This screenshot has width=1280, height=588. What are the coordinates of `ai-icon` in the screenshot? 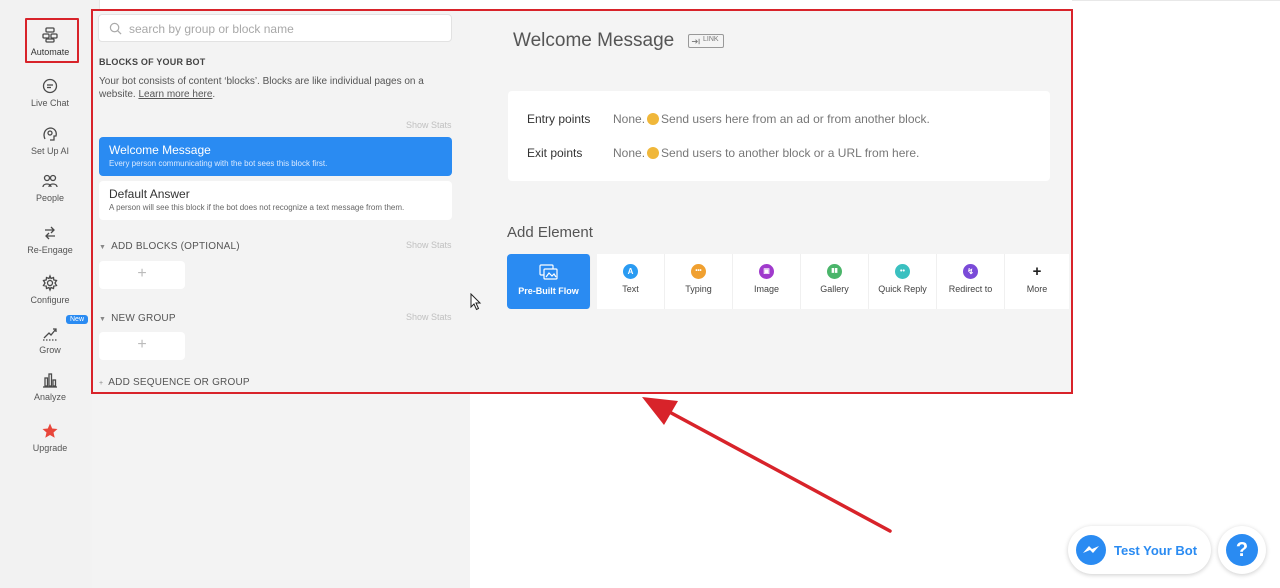 It's located at (50, 134).